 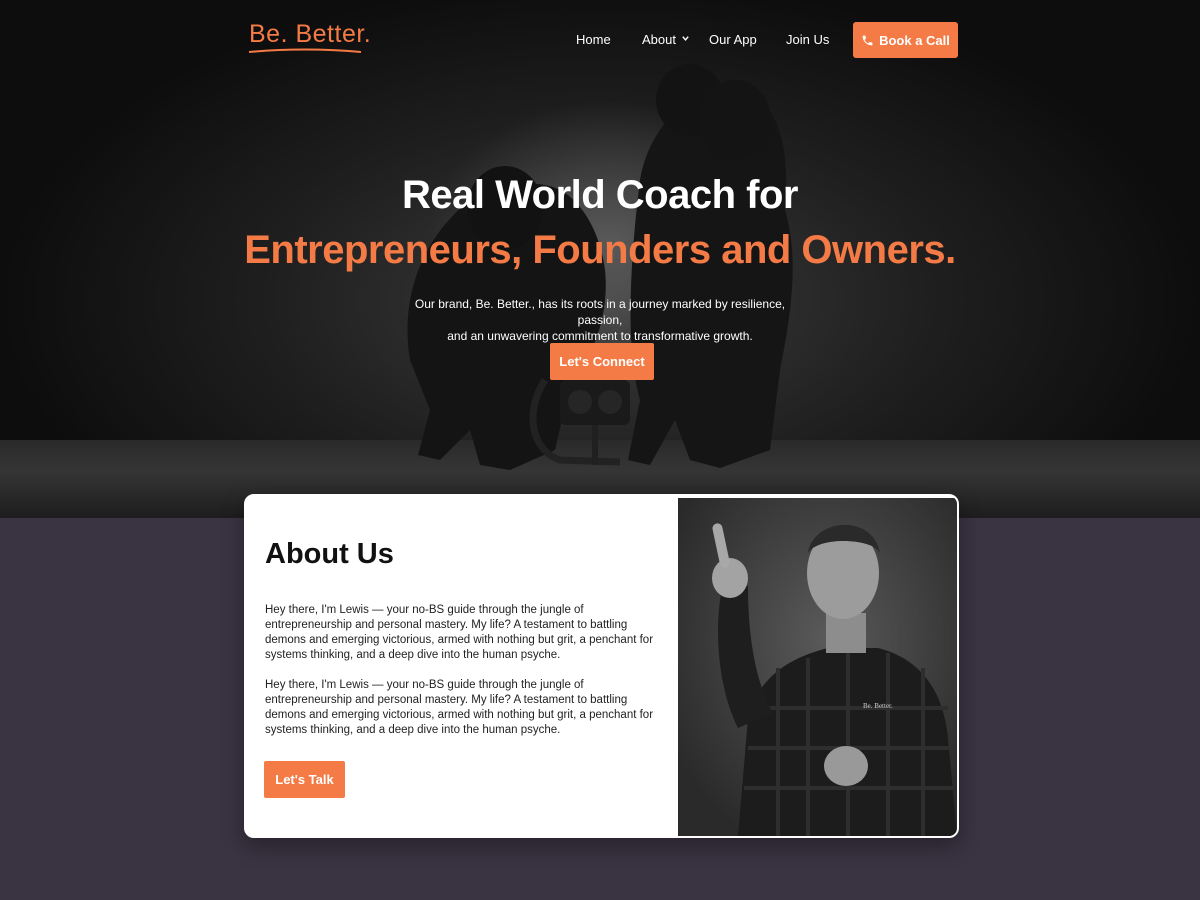 What do you see at coordinates (878, 706) in the screenshot?
I see `shirt-logo-text: Be. Better.` at bounding box center [878, 706].